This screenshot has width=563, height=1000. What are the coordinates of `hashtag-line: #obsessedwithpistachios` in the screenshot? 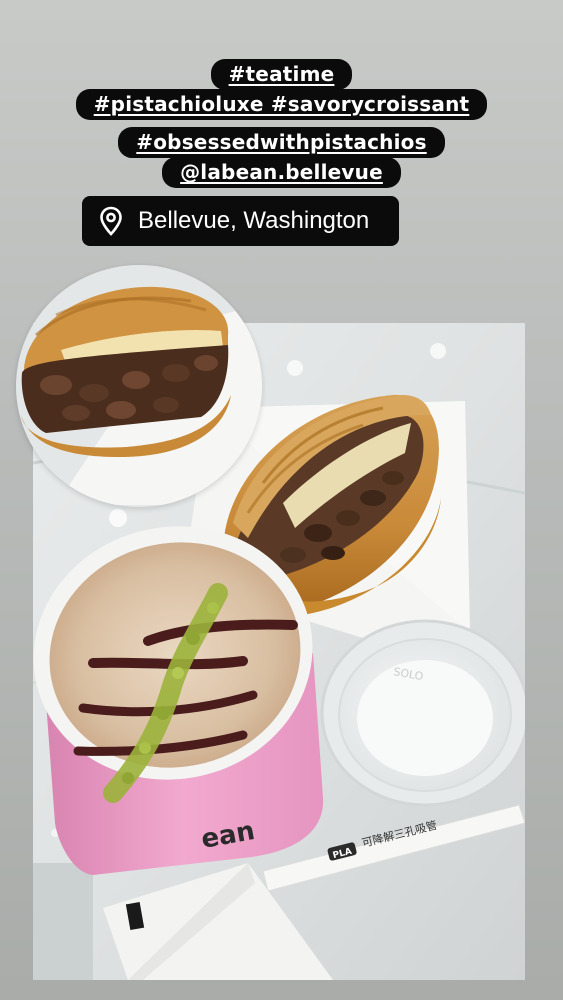 It's located at (281, 142).